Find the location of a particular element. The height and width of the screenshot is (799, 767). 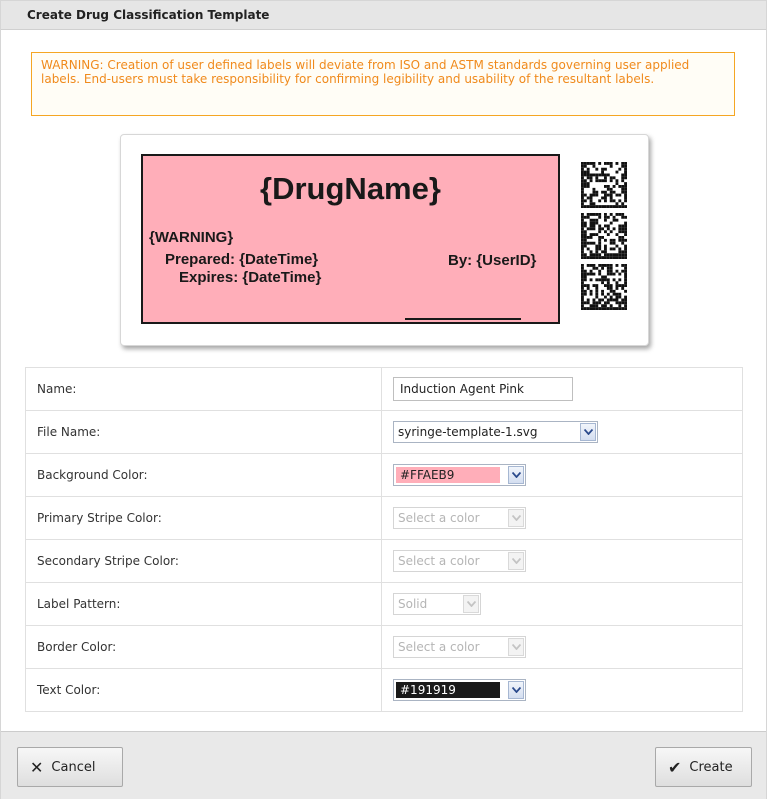

border-color-label: Border Color: is located at coordinates (203, 647).